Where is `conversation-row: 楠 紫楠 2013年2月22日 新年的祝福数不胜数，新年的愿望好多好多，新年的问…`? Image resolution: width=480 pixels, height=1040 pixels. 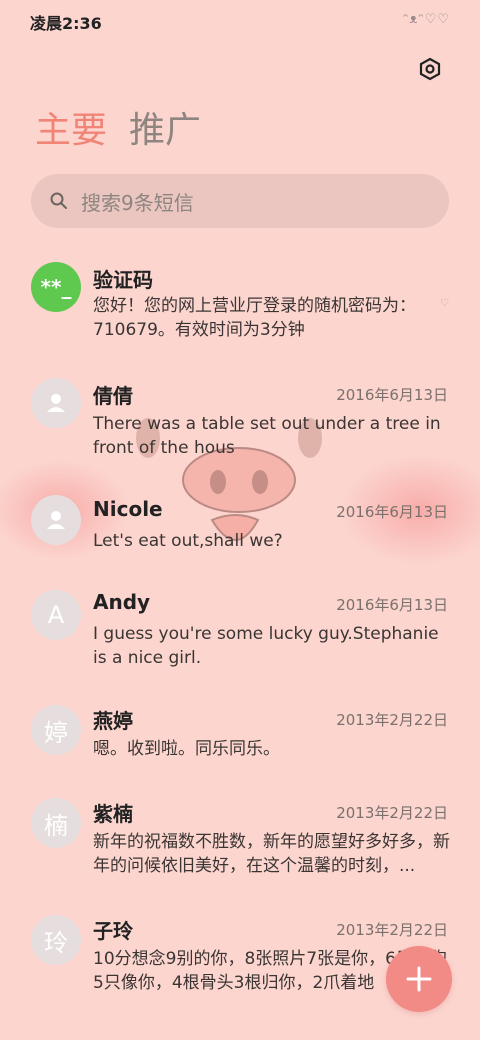
conversation-row: 楠 紫楠 2013年2月22日 新年的祝福数不胜数，新年的愿望好多好多，新年的问… is located at coordinates (240, 851).